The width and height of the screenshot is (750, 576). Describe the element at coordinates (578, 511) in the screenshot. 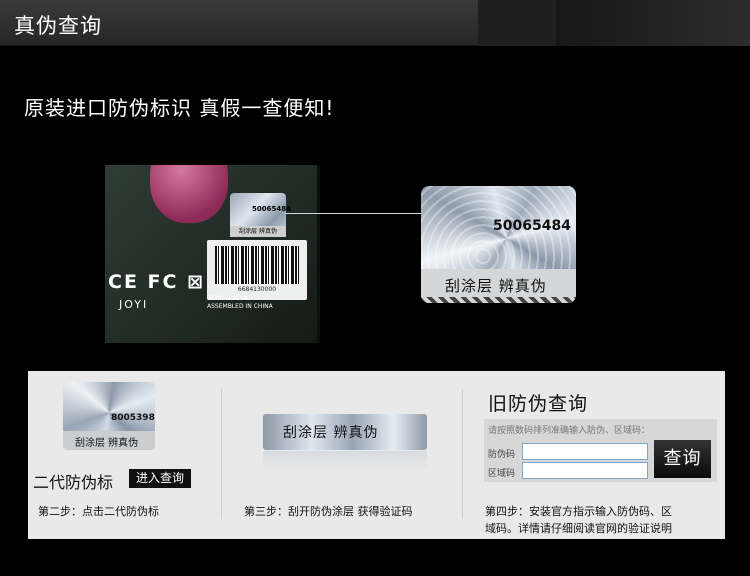

I see `step4-caption-line: 第四步：安装官方指示输入防伪码、区` at that location.